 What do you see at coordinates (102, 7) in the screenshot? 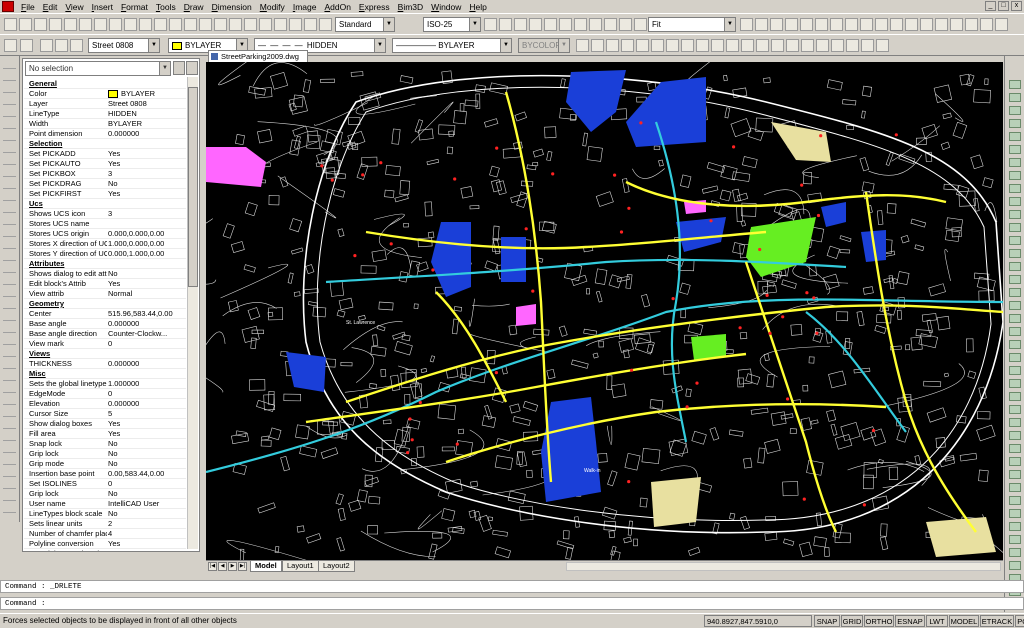
I see `menu-insert: Insert` at bounding box center [102, 7].